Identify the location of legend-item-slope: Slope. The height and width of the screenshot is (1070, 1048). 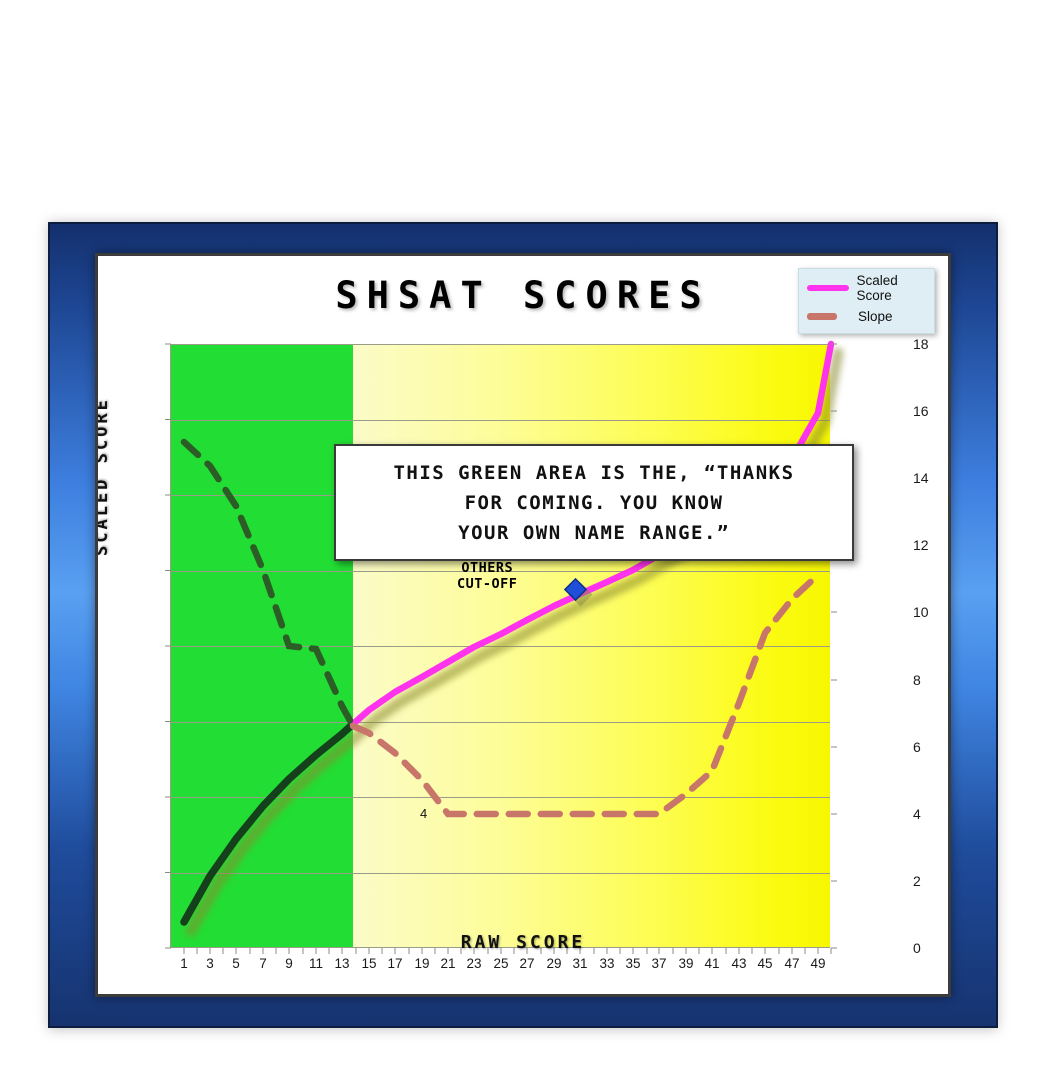
(850, 316).